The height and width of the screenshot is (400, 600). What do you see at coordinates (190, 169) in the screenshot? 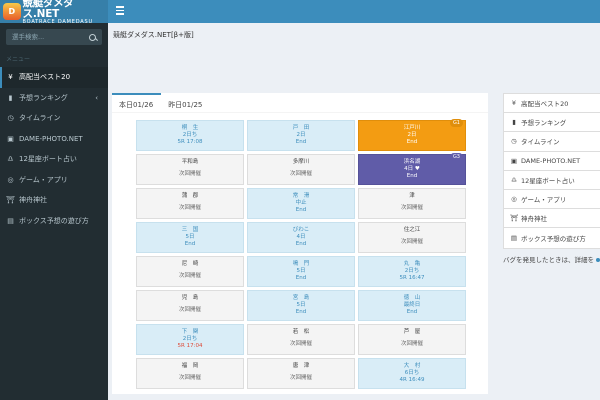
I see `venue-card: 平和島 次回開催` at bounding box center [190, 169].